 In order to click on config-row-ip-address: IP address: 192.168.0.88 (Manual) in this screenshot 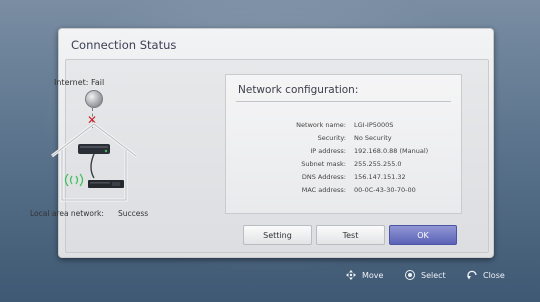, I will do `click(343, 151)`.